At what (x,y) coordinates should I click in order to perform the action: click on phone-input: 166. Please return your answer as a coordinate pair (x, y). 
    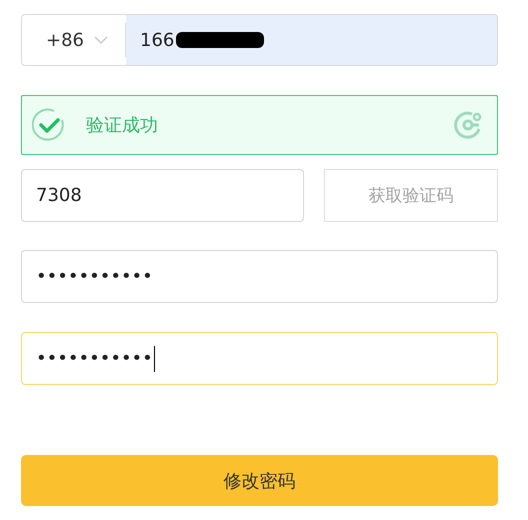
    Looking at the image, I should click on (311, 40).